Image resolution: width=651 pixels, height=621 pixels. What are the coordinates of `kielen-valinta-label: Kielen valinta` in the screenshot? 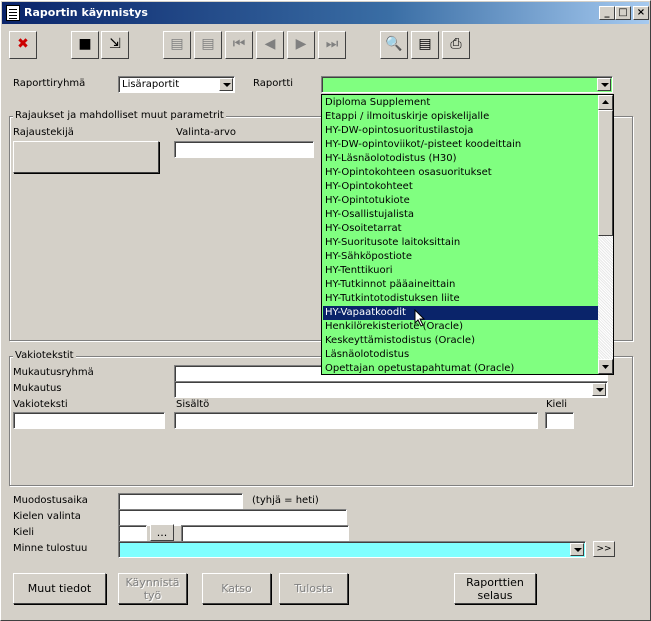 It's located at (47, 516).